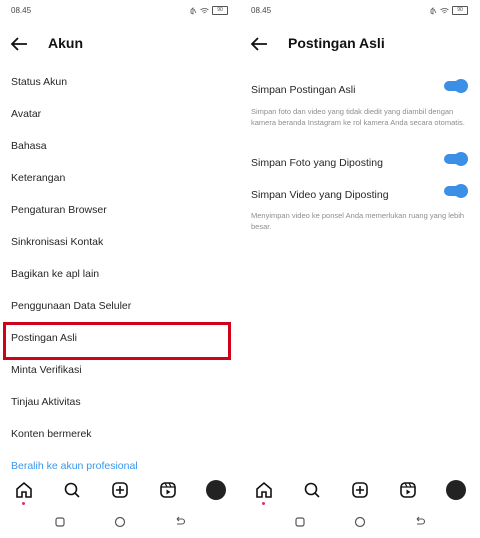  I want to click on menu-item-status-akun: Status Akun, so click(120, 82).